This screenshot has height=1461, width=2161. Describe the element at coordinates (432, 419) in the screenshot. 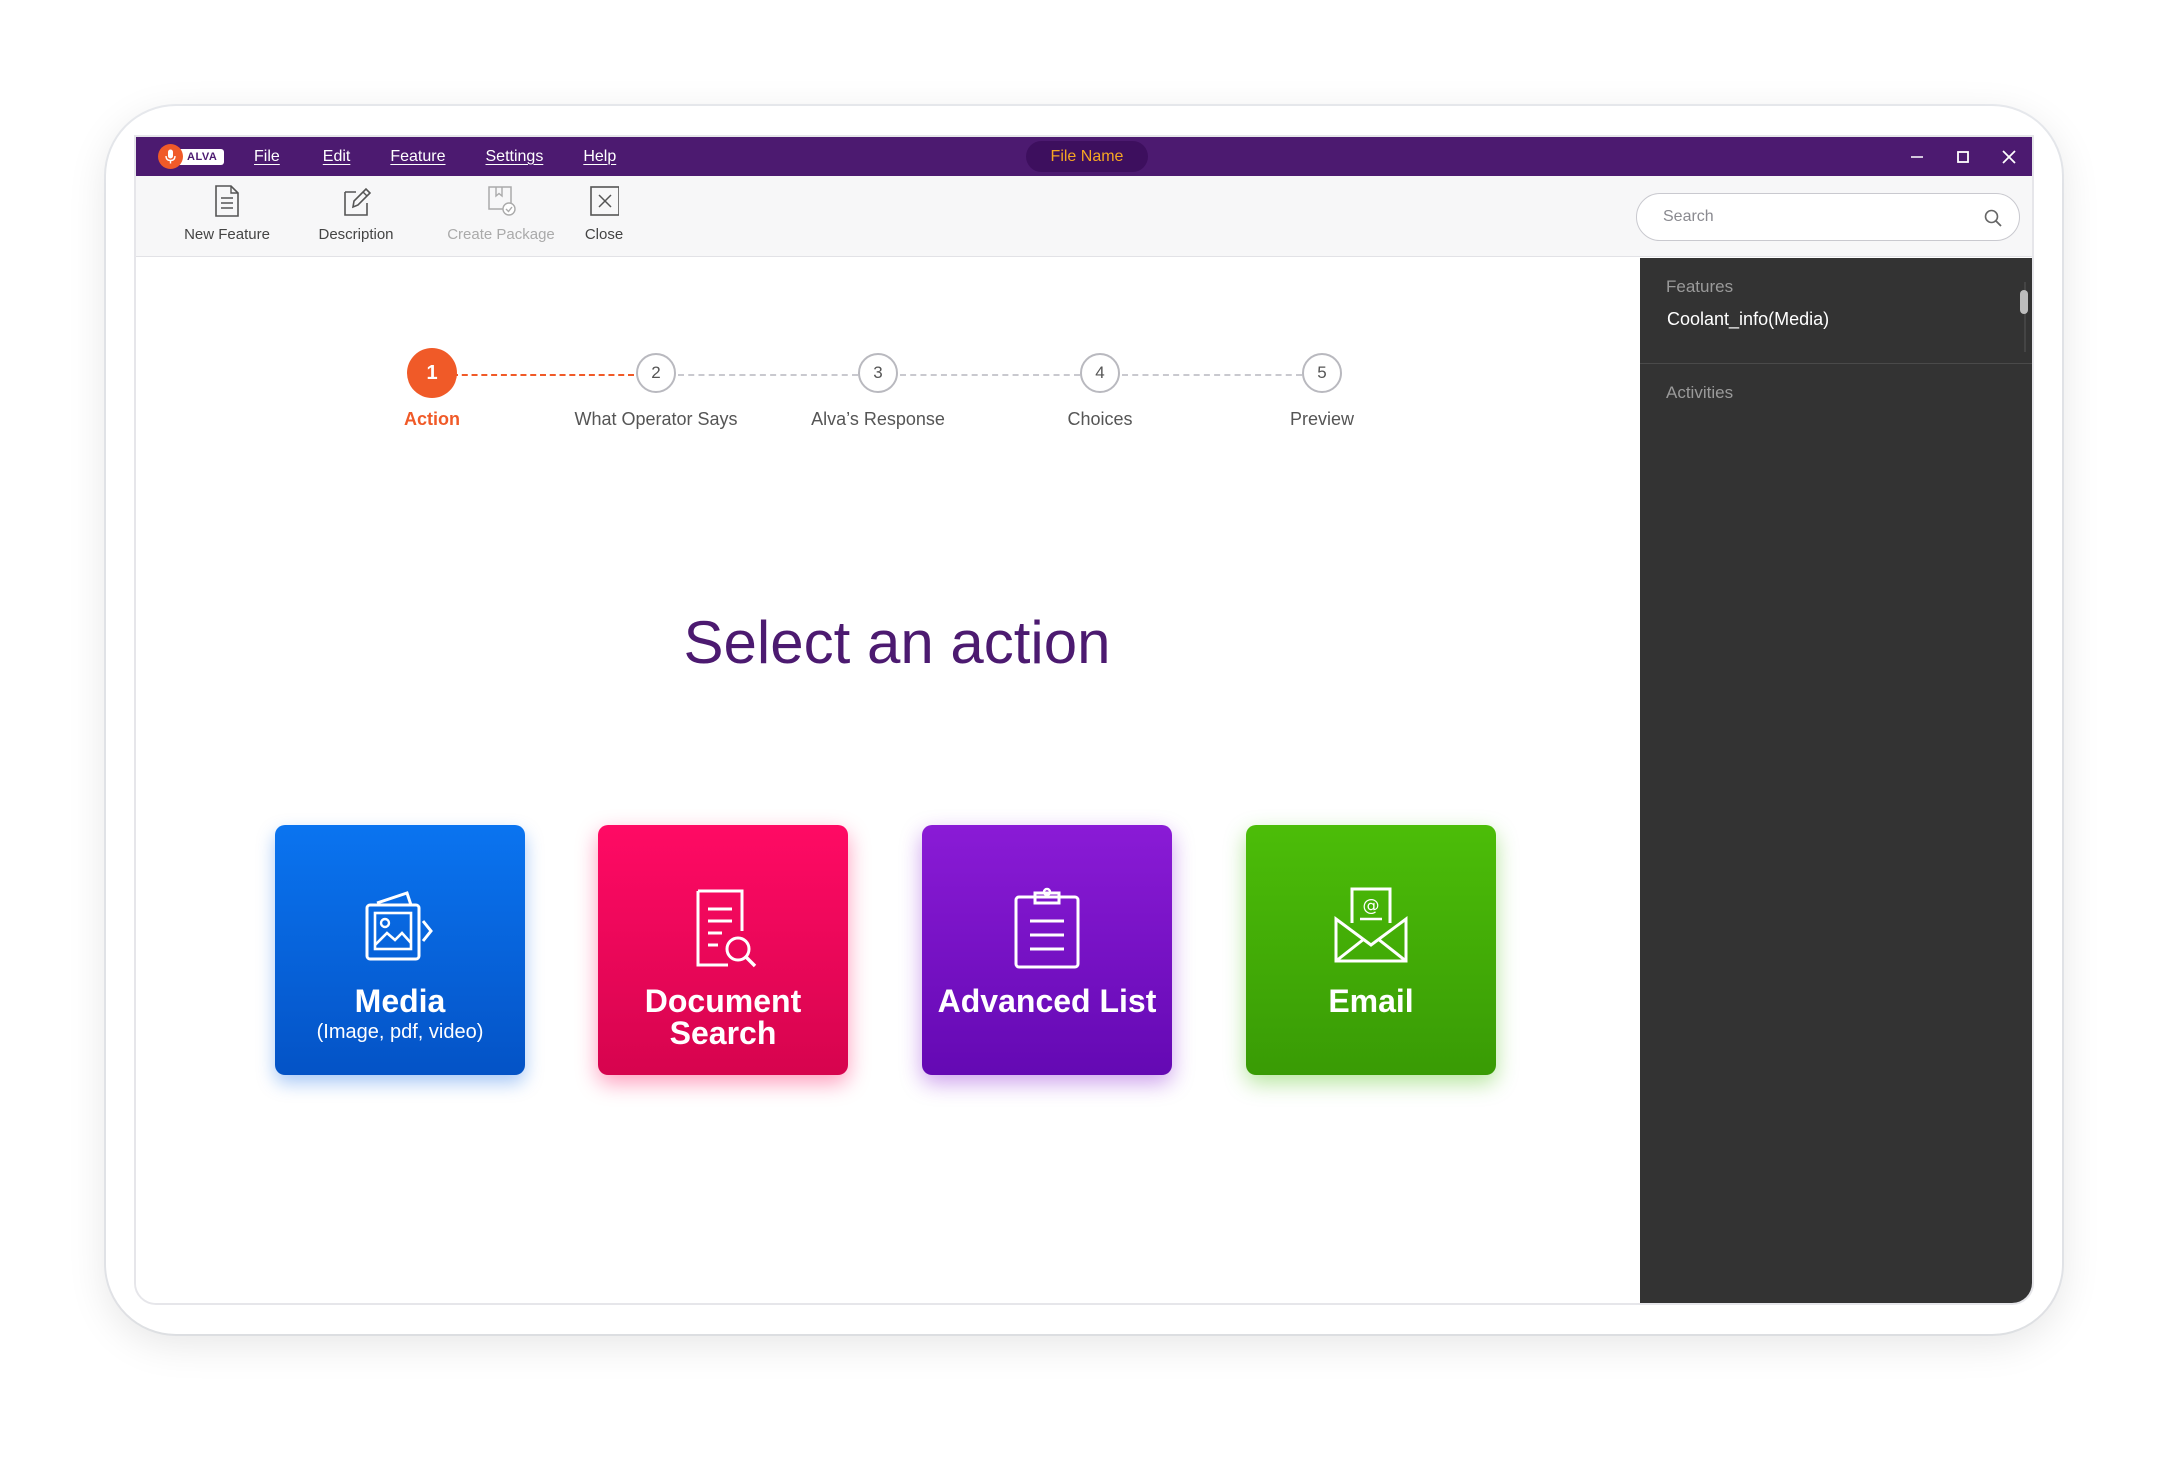

I see `step-label: Action` at that location.